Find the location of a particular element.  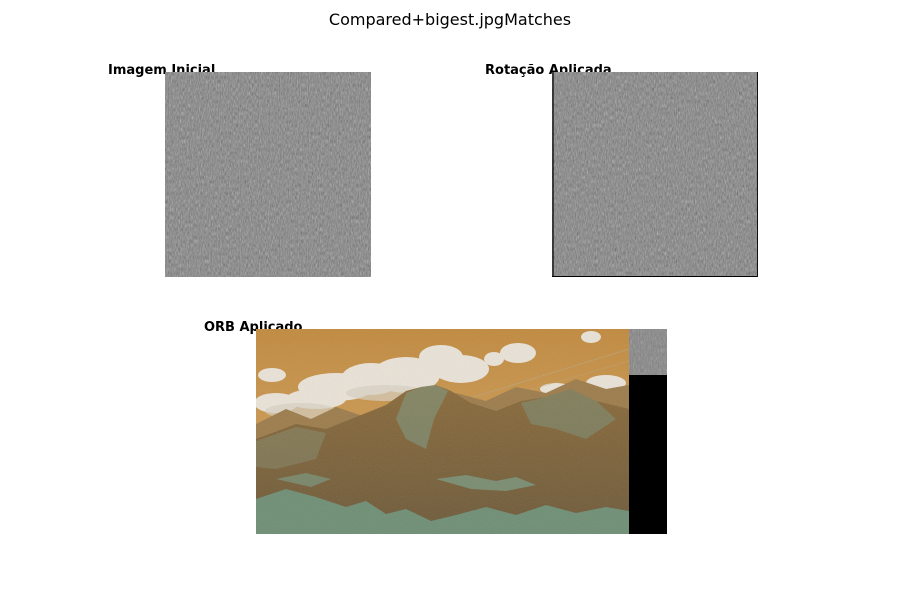

initial-noise-image is located at coordinates (268, 174).